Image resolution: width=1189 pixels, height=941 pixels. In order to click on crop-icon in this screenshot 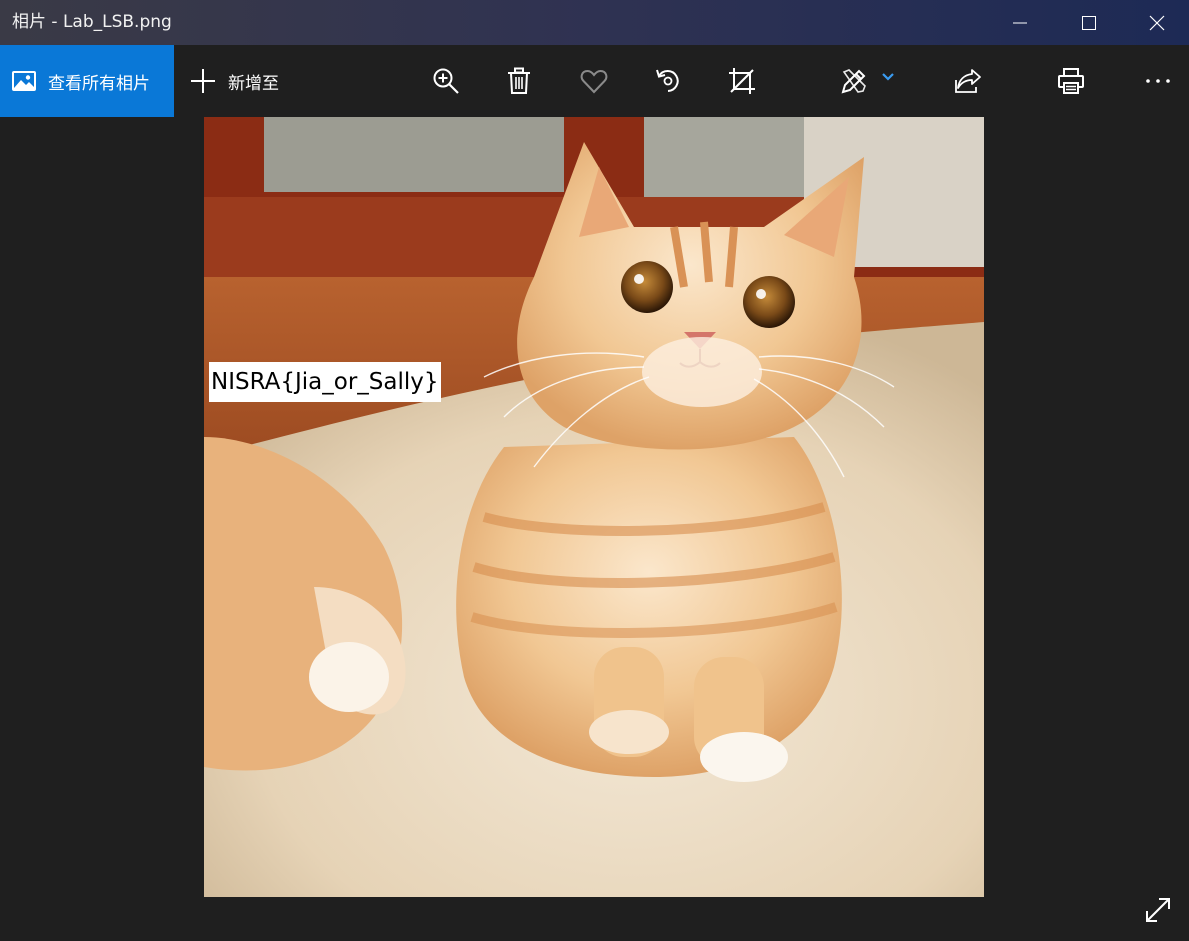, I will do `click(742, 81)`.